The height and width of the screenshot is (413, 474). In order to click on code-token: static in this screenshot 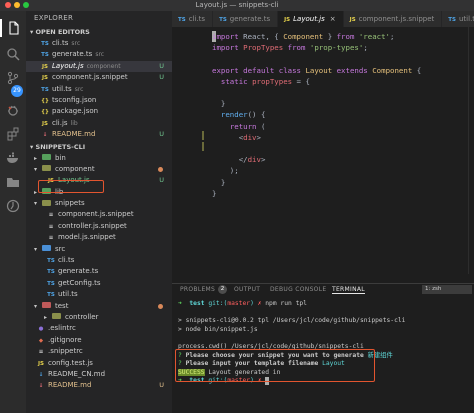, I will do `click(236, 81)`.